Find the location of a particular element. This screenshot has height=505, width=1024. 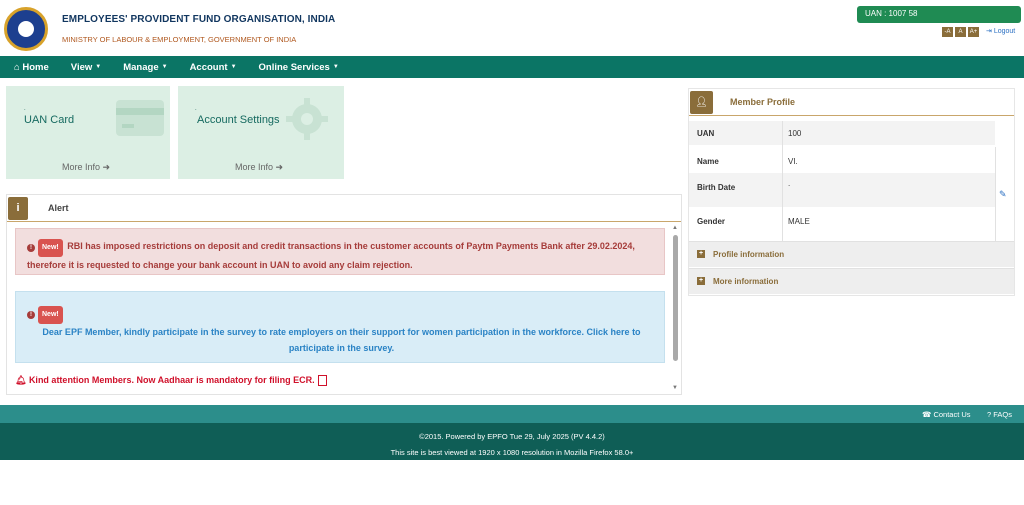

faqs-link: ? FAQs is located at coordinates (999, 414).